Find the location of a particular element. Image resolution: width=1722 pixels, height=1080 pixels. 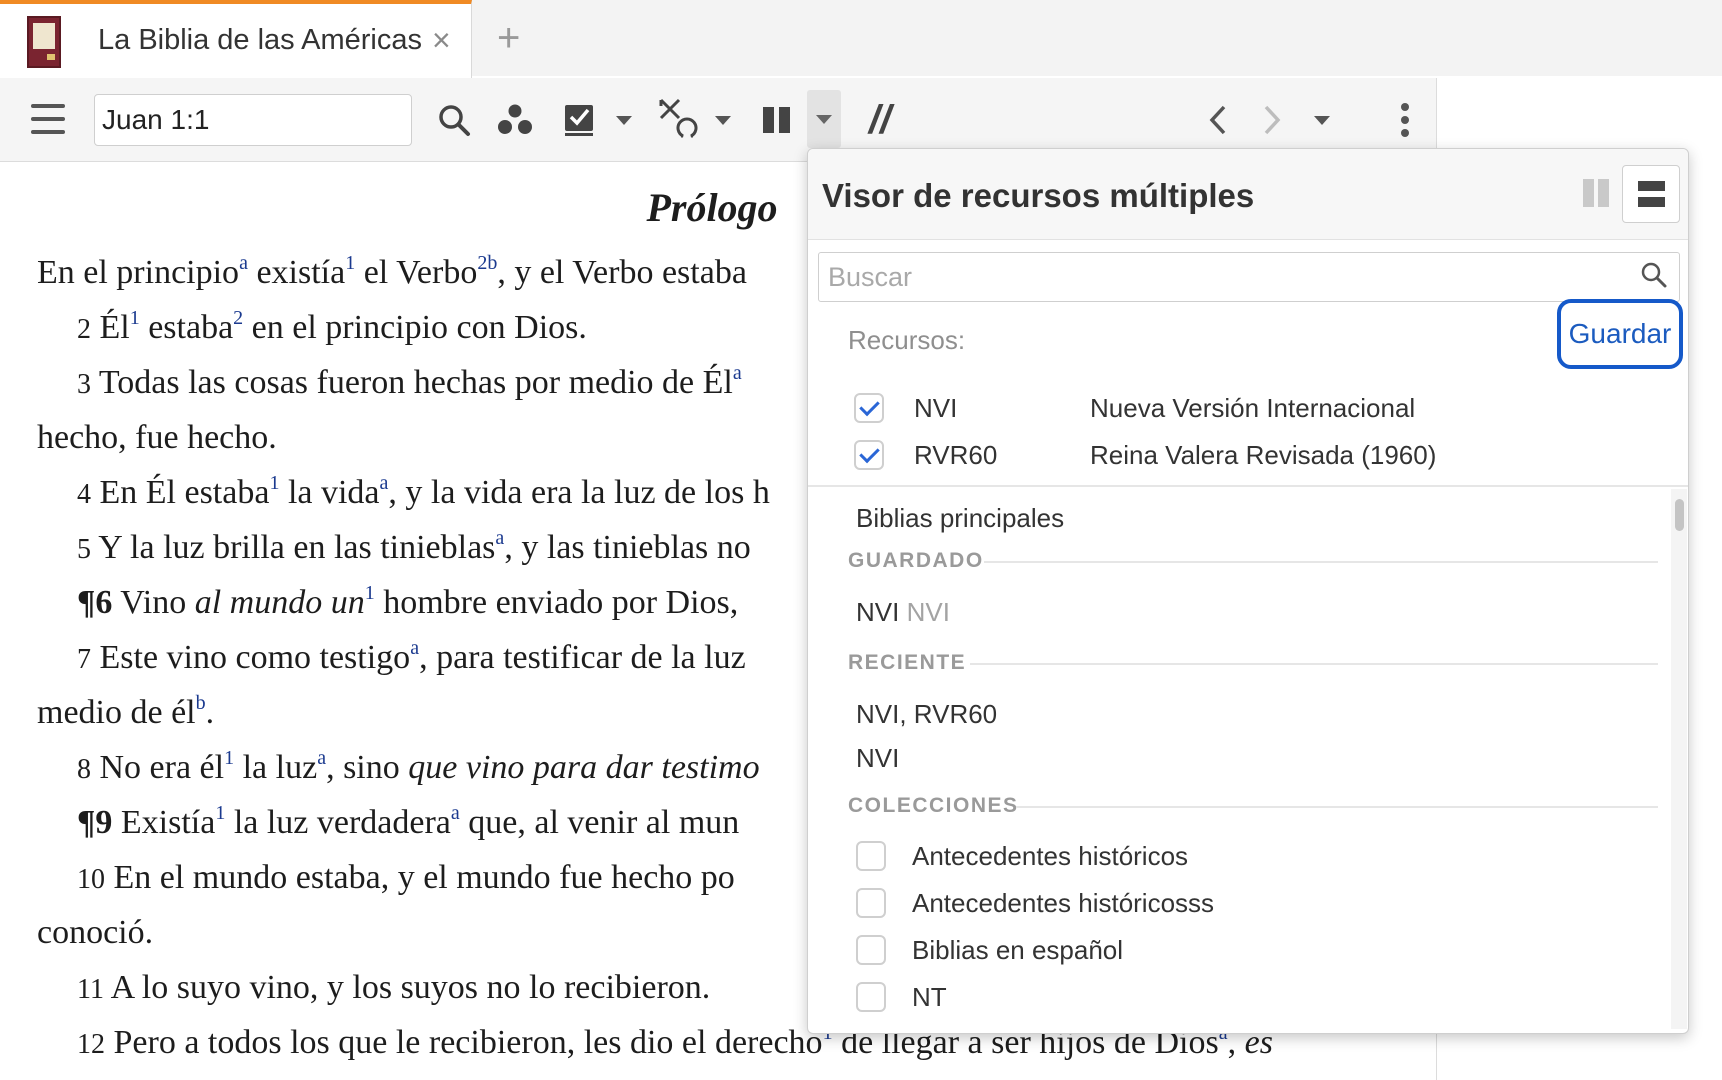

panel-title: Visor de recursos múltiples is located at coordinates (1038, 195).